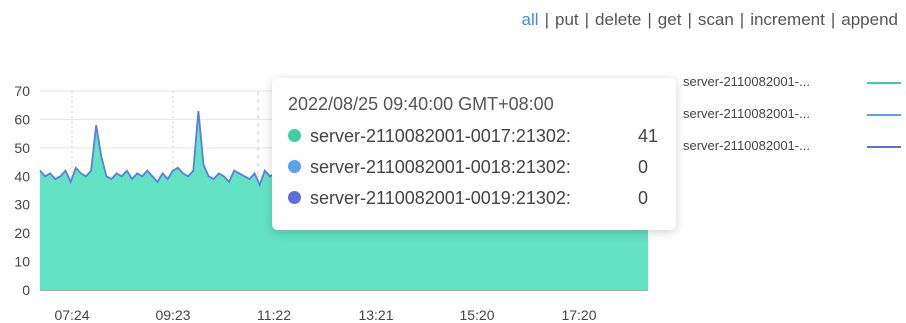  Describe the element at coordinates (440, 198) in the screenshot. I see `tooltip-series-name: server-2110082001-0019:21302:` at that location.